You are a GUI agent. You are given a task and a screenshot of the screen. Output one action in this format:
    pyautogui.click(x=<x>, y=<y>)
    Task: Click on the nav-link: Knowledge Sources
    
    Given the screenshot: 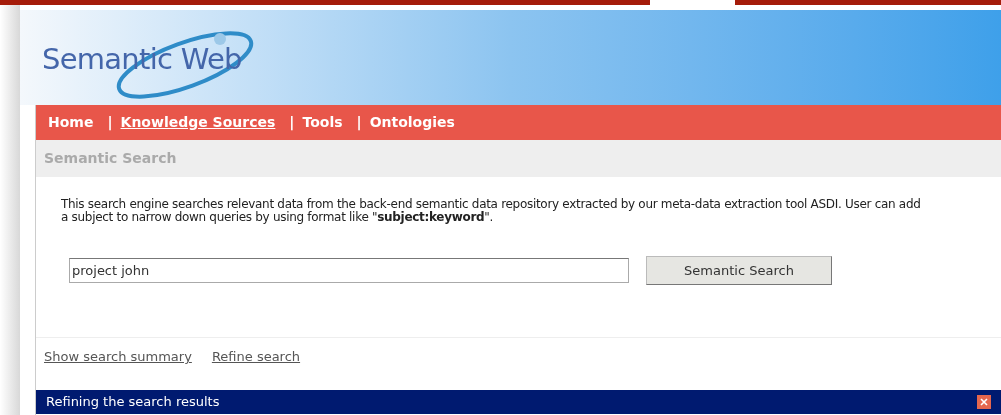 What is the action you would take?
    pyautogui.click(x=198, y=122)
    